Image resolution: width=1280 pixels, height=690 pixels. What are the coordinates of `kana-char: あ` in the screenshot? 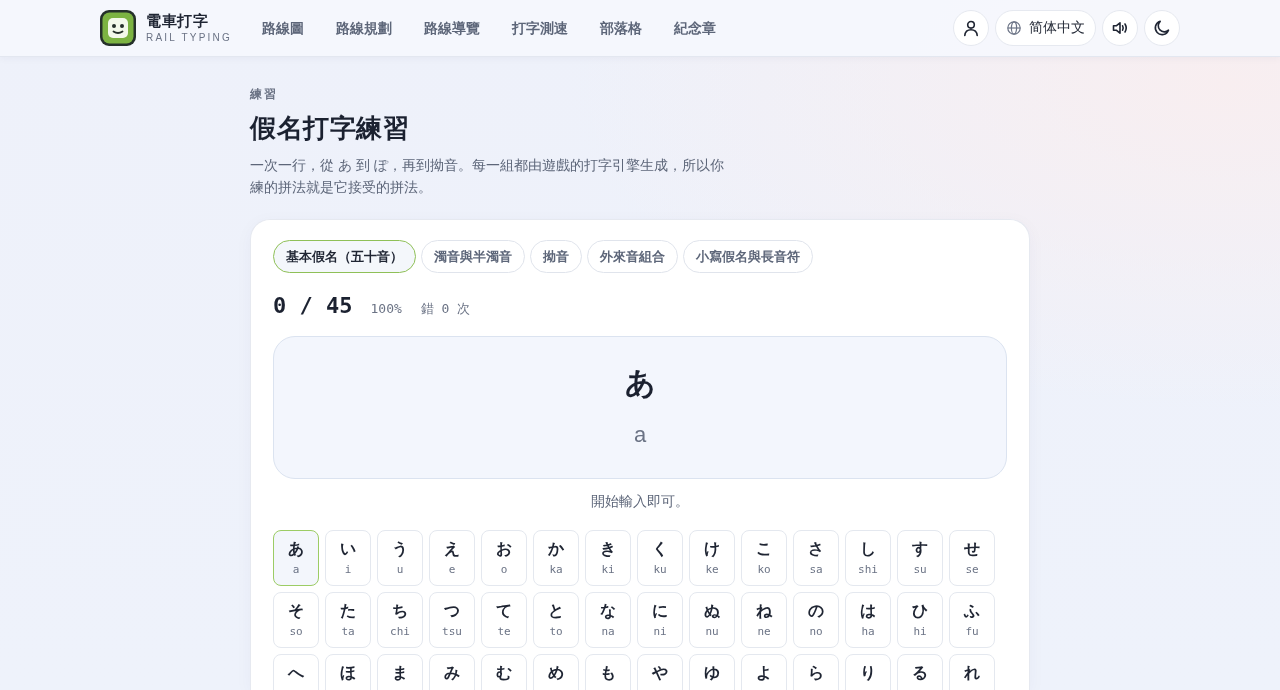 It's located at (296, 549).